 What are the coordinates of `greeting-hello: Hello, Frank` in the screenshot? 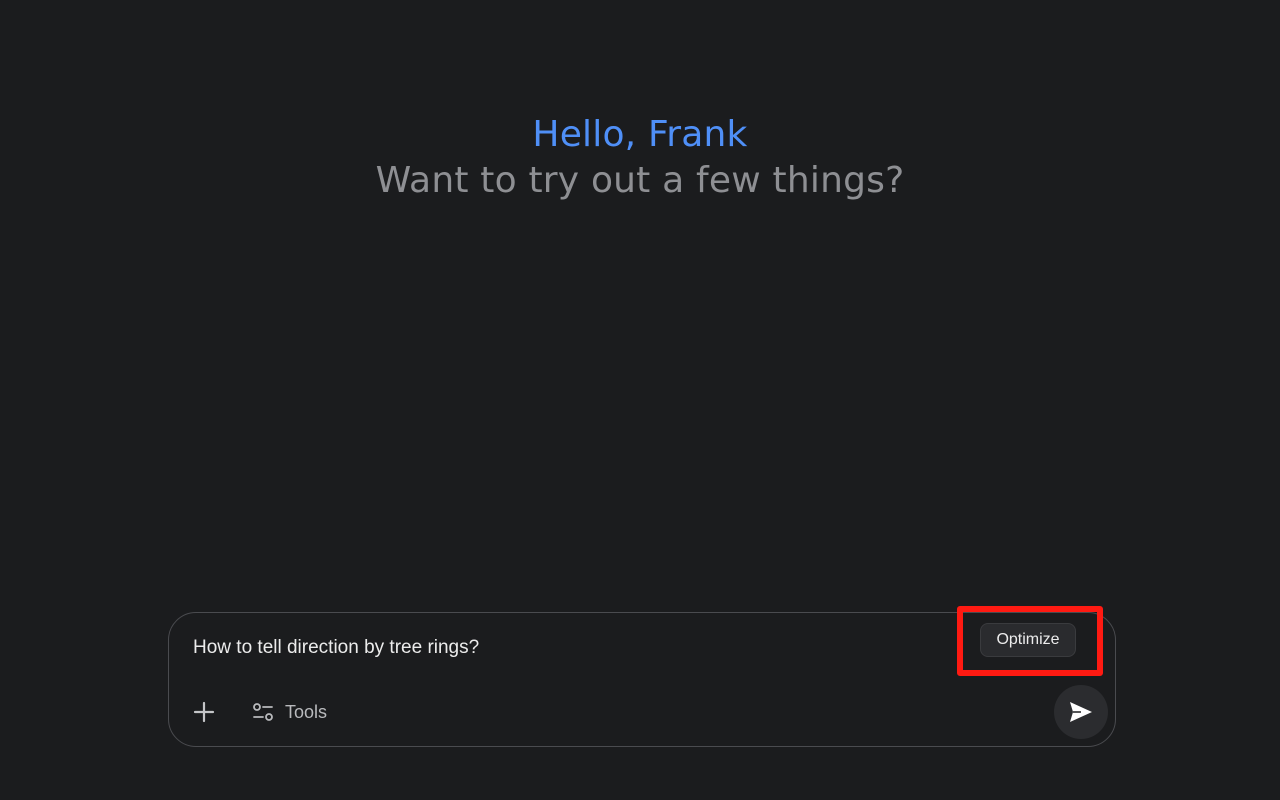 It's located at (640, 134).